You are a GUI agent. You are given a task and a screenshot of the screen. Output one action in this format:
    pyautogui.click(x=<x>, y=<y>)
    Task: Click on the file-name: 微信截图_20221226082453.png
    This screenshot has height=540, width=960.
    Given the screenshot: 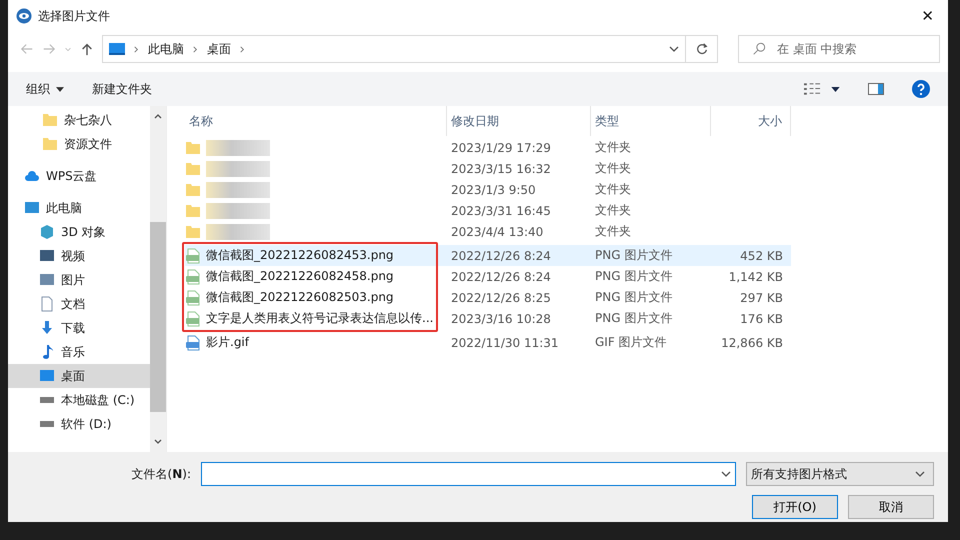 What is the action you would take?
    pyautogui.click(x=300, y=255)
    